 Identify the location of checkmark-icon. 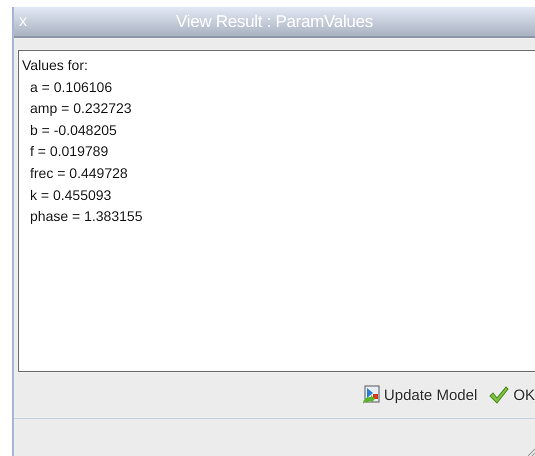
(499, 395).